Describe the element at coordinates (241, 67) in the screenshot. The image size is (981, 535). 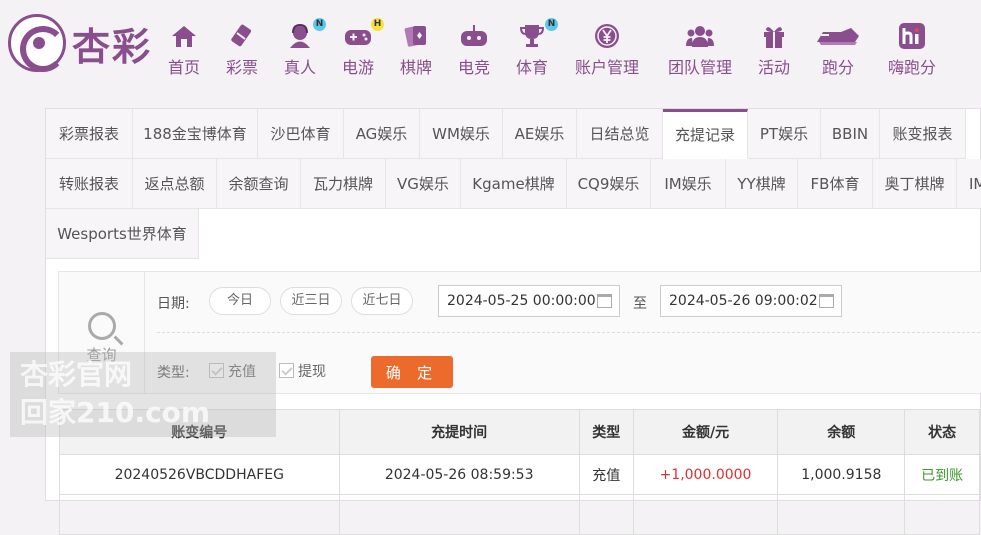
I see `nav-lottery-label: 彩票` at that location.